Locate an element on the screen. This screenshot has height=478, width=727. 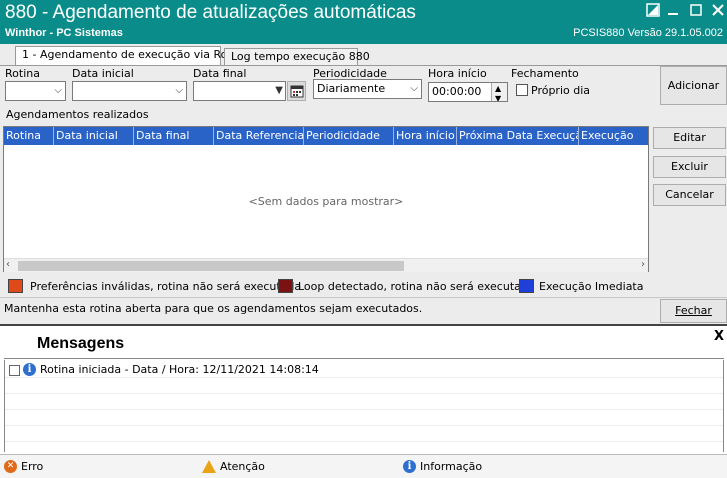
legend-swatch-loop is located at coordinates (285, 286).